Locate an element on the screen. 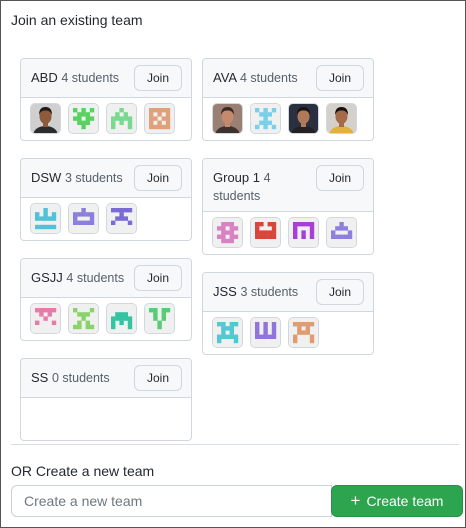 This screenshot has height=528, width=466. team-card-header: DSW 3 students Join is located at coordinates (106, 178).